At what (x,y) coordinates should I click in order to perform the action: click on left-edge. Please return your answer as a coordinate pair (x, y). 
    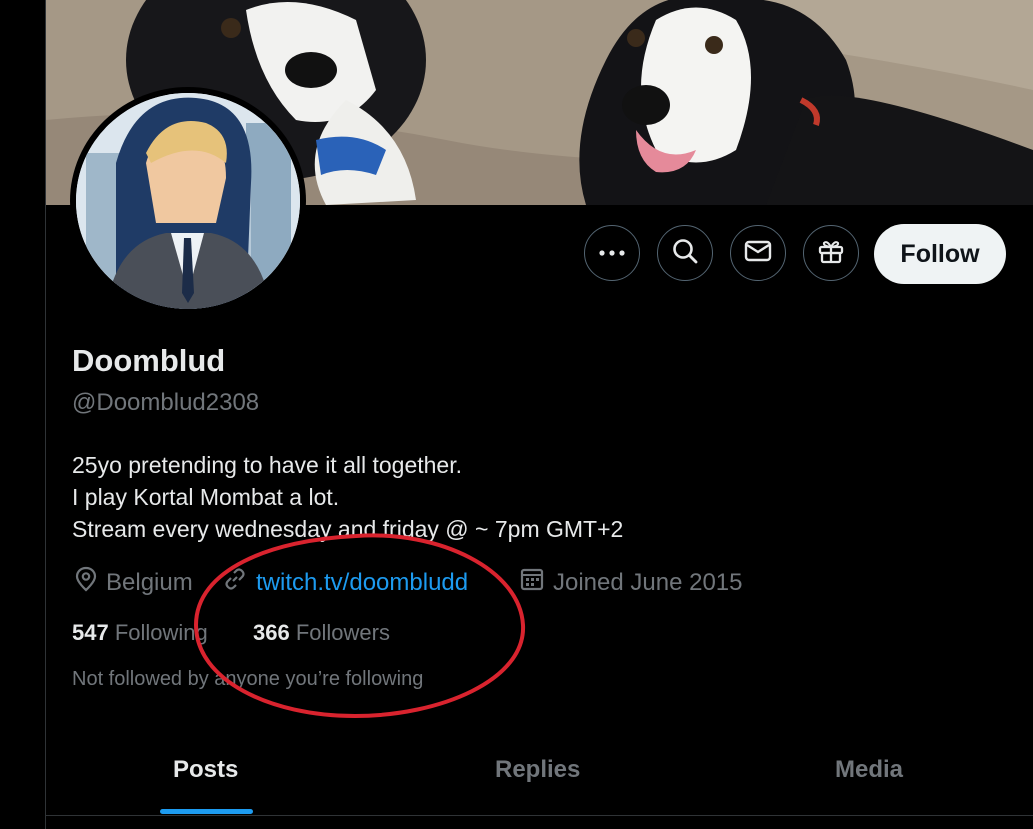
    Looking at the image, I should click on (22, 414).